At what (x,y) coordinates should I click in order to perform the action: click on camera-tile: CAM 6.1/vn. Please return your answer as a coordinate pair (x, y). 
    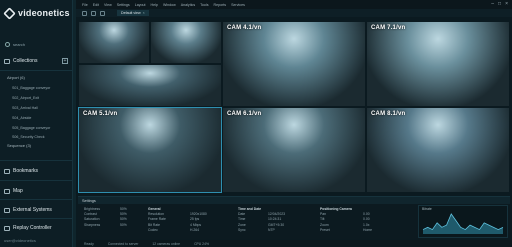
    Looking at the image, I should click on (294, 150).